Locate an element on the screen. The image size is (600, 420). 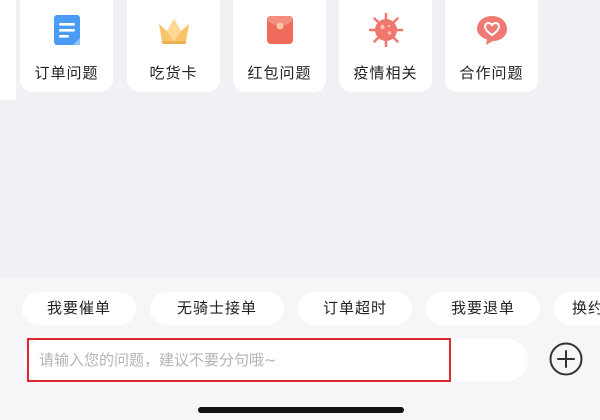
quick-reply-chip: 无骑士接单 is located at coordinates (217, 308).